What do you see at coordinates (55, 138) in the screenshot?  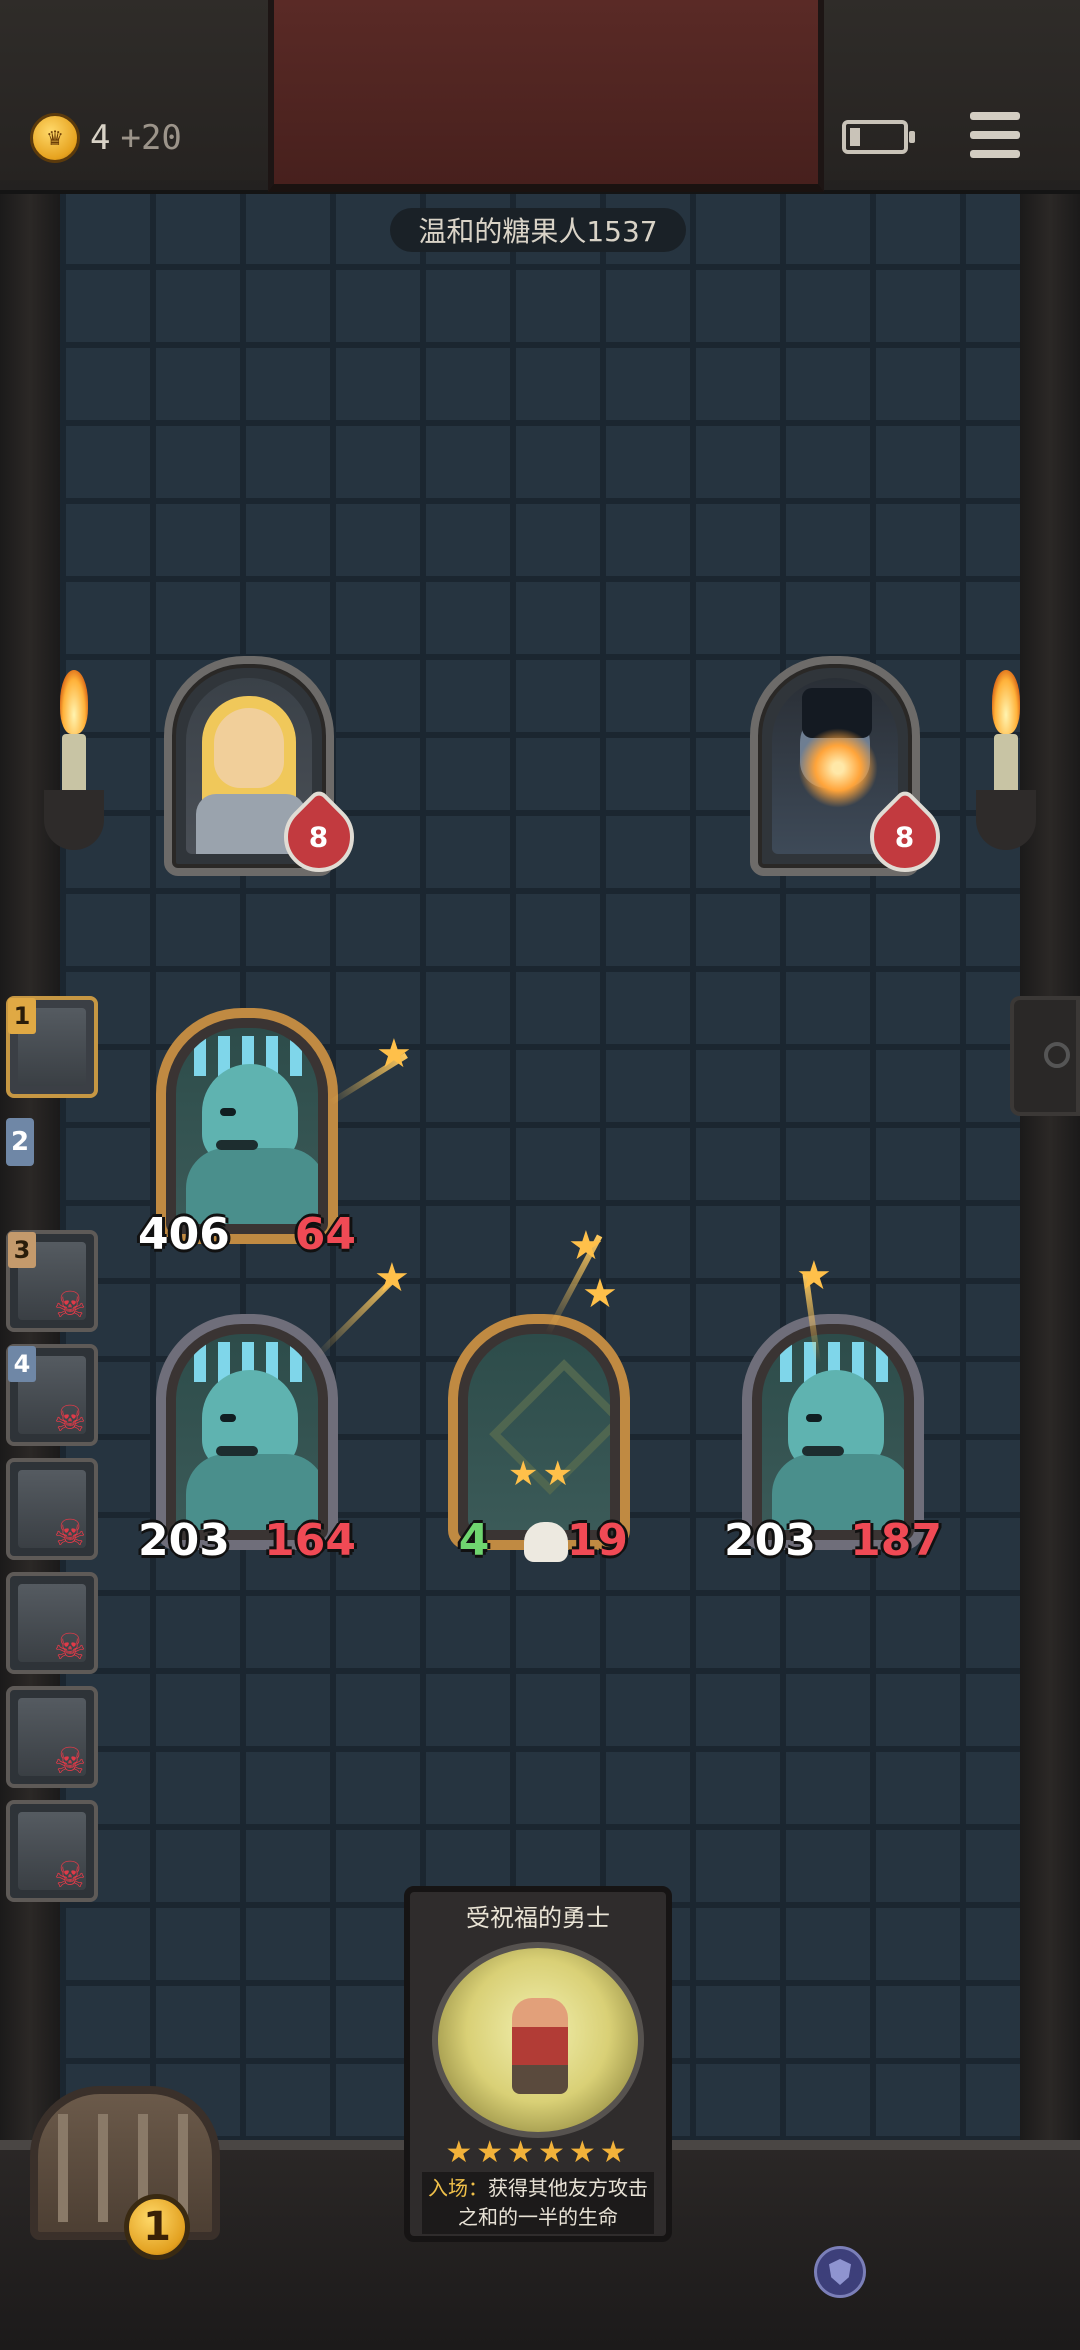 I see `crown-coin-icon: ♛` at bounding box center [55, 138].